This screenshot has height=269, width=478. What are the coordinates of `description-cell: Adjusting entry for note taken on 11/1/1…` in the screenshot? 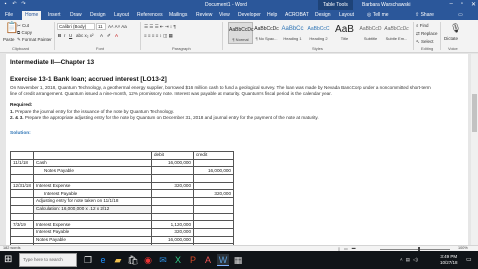 It's located at (92, 201).